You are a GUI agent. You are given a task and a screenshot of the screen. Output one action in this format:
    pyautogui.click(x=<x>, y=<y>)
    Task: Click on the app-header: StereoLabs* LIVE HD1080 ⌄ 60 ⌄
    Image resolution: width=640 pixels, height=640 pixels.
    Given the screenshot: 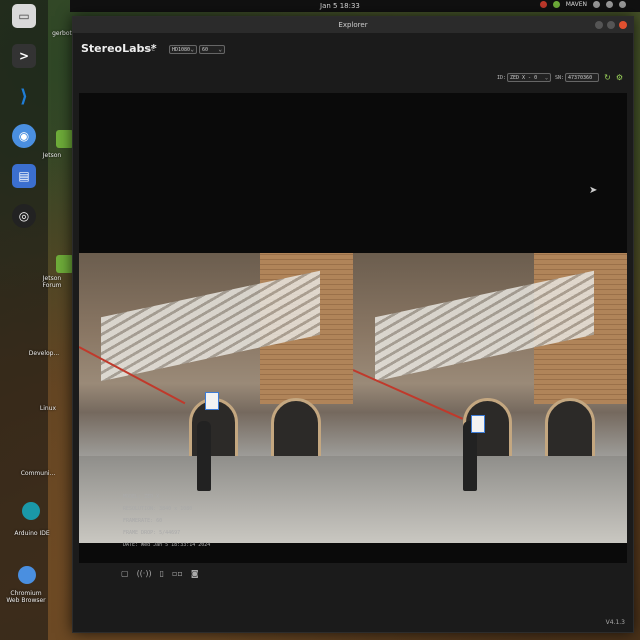 What is the action you would take?
    pyautogui.click(x=353, y=50)
    